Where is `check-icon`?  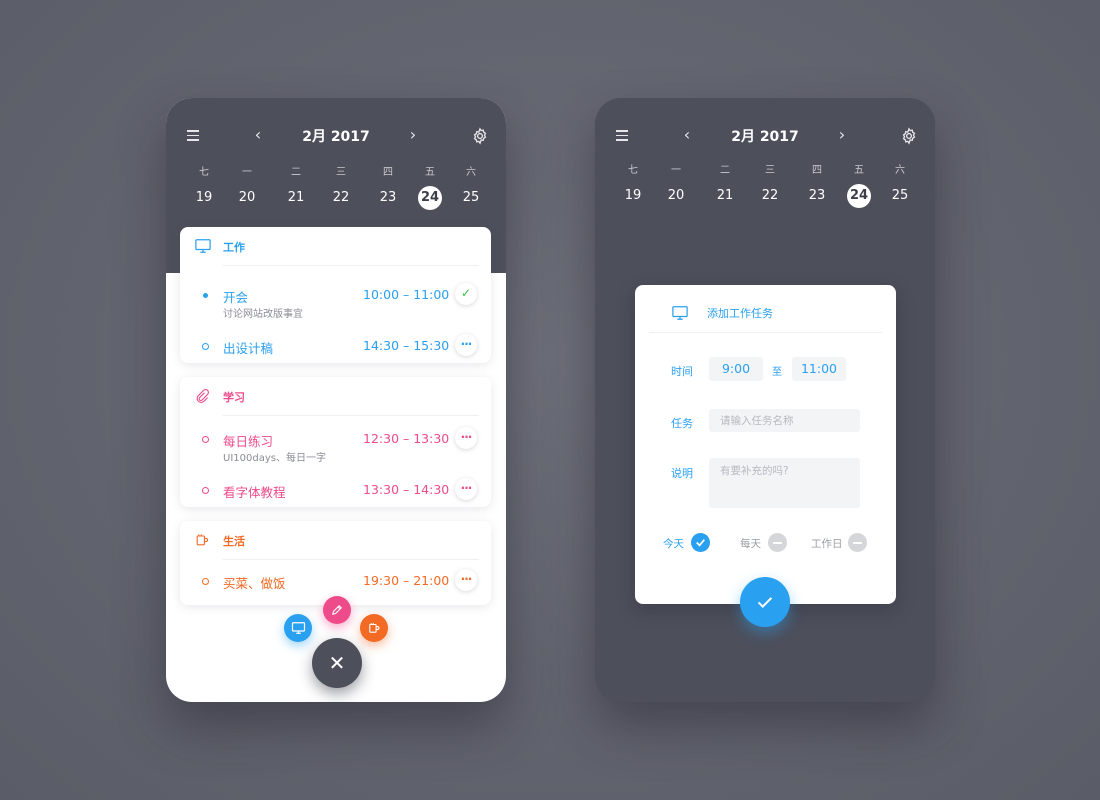
check-icon is located at coordinates (765, 603).